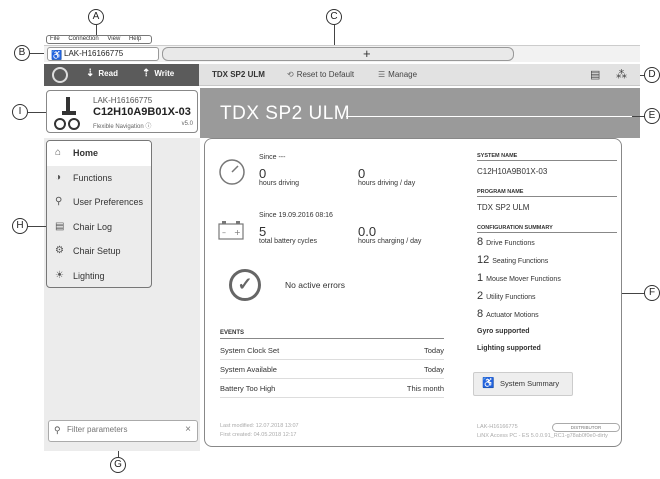 The image size is (660, 479). I want to click on battery-icon: – +, so click(231, 230).